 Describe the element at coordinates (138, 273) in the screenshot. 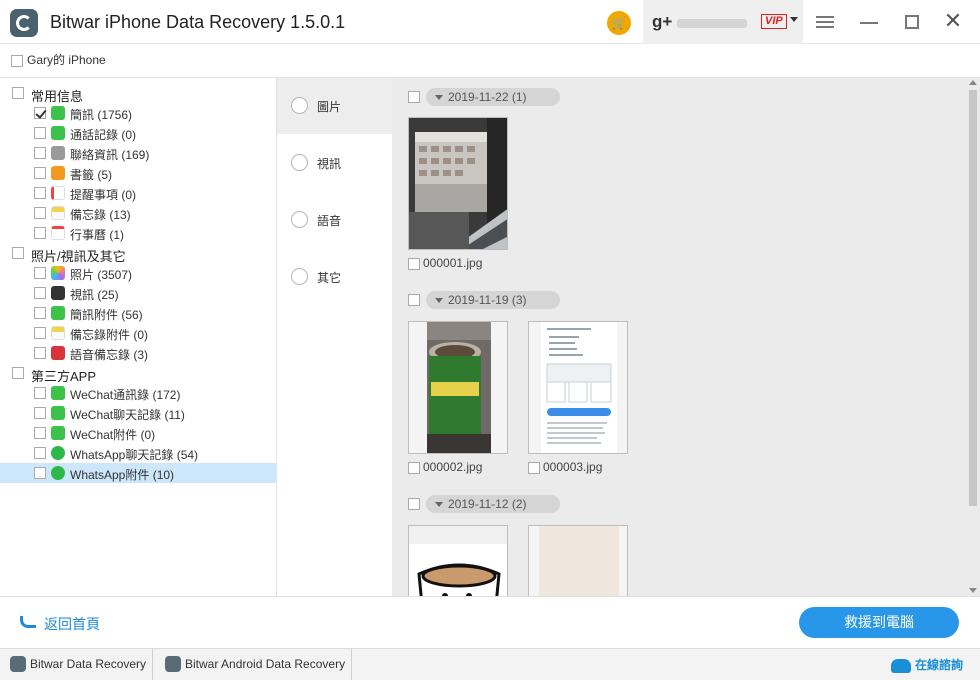

I see `tree-item-photos: 照片 (3507)` at that location.